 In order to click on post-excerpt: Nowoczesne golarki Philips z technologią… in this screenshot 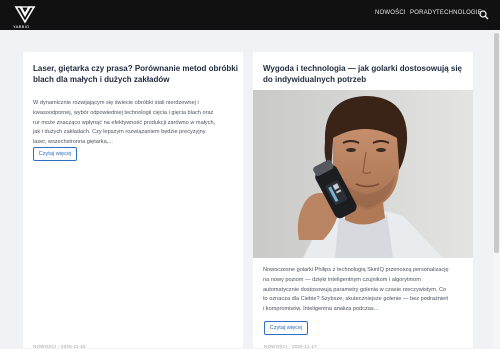, I will do `click(356, 290)`.